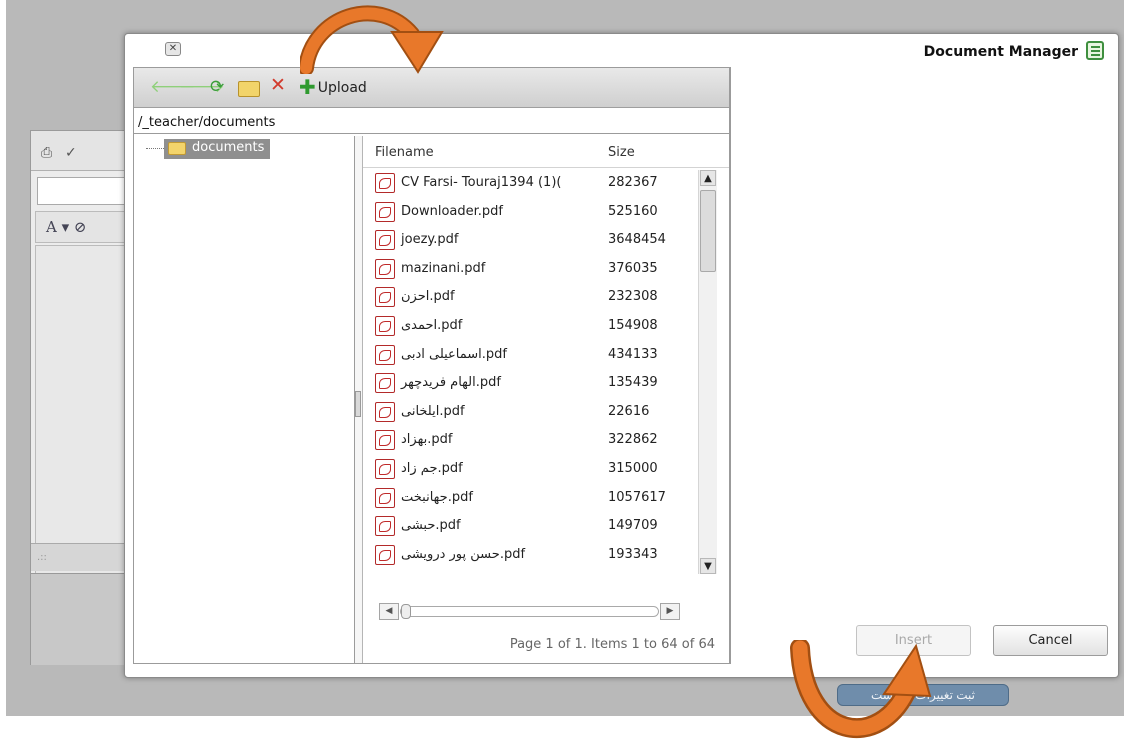 The height and width of the screenshot is (752, 1136). I want to click on cancel-button: Cancel, so click(1050, 640).